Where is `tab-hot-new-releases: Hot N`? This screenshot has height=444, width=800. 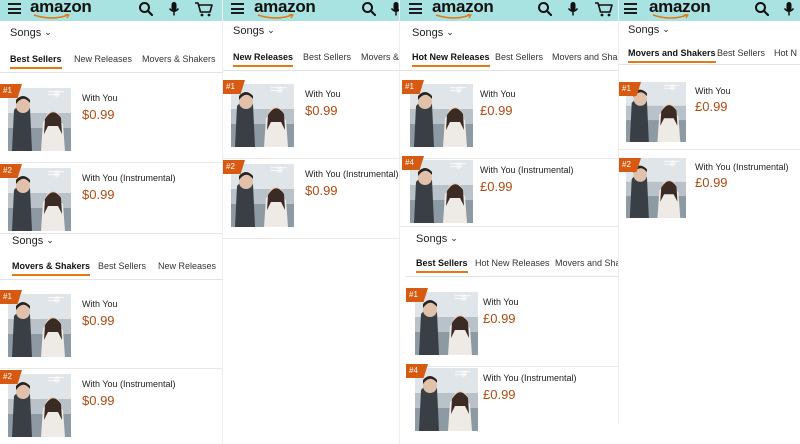 tab-hot-new-releases: Hot N is located at coordinates (785, 53).